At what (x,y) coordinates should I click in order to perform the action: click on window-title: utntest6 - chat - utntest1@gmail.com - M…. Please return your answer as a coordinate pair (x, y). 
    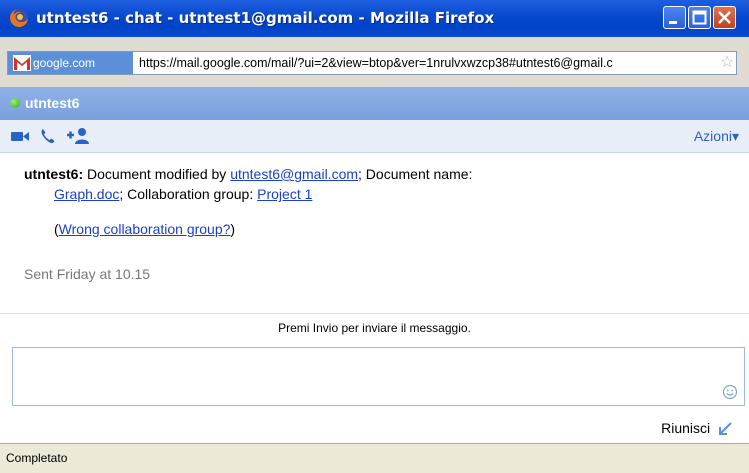
    Looking at the image, I should click on (265, 18).